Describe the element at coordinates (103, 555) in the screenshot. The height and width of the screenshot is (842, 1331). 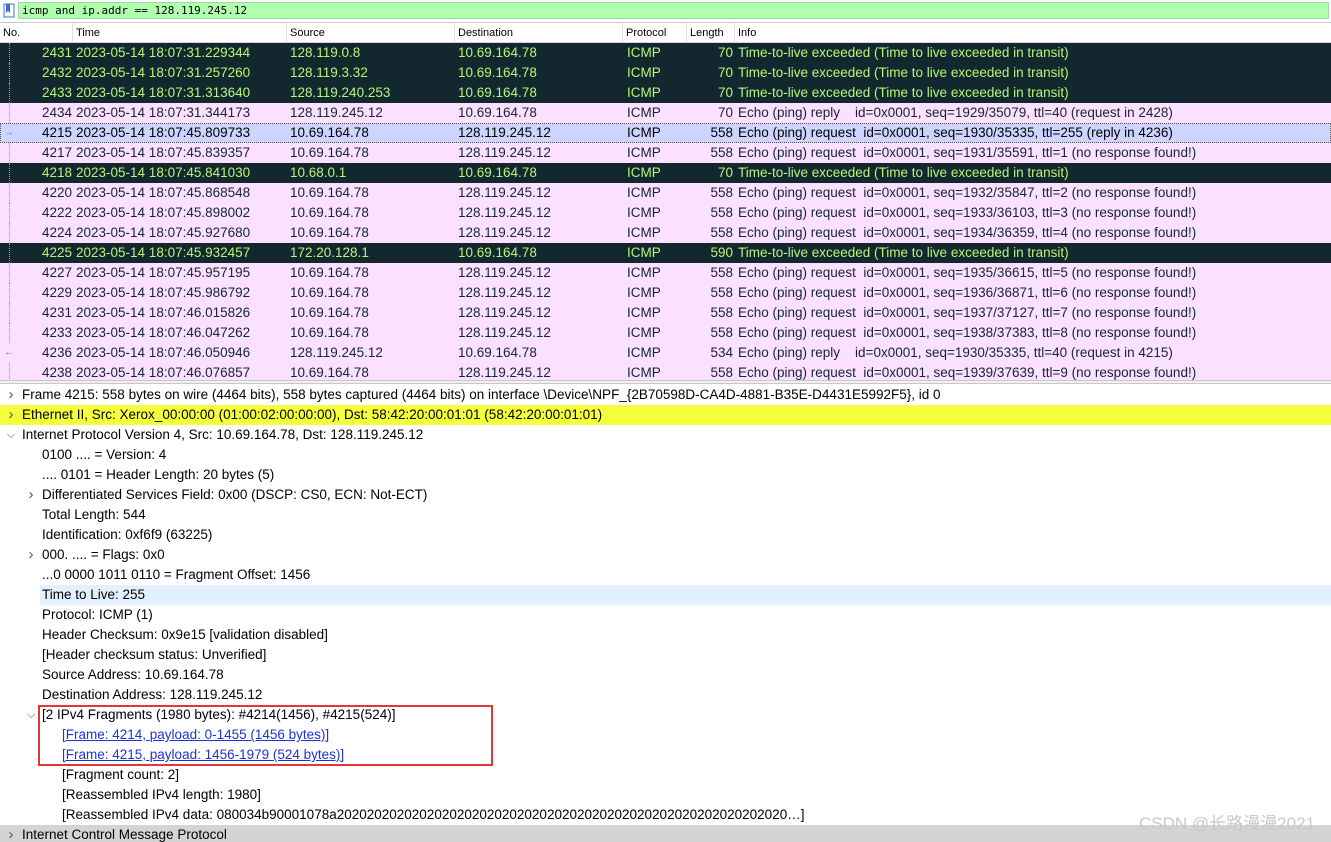
I see `detail-tree-item: 000. .... = Flags: 0x0` at that location.